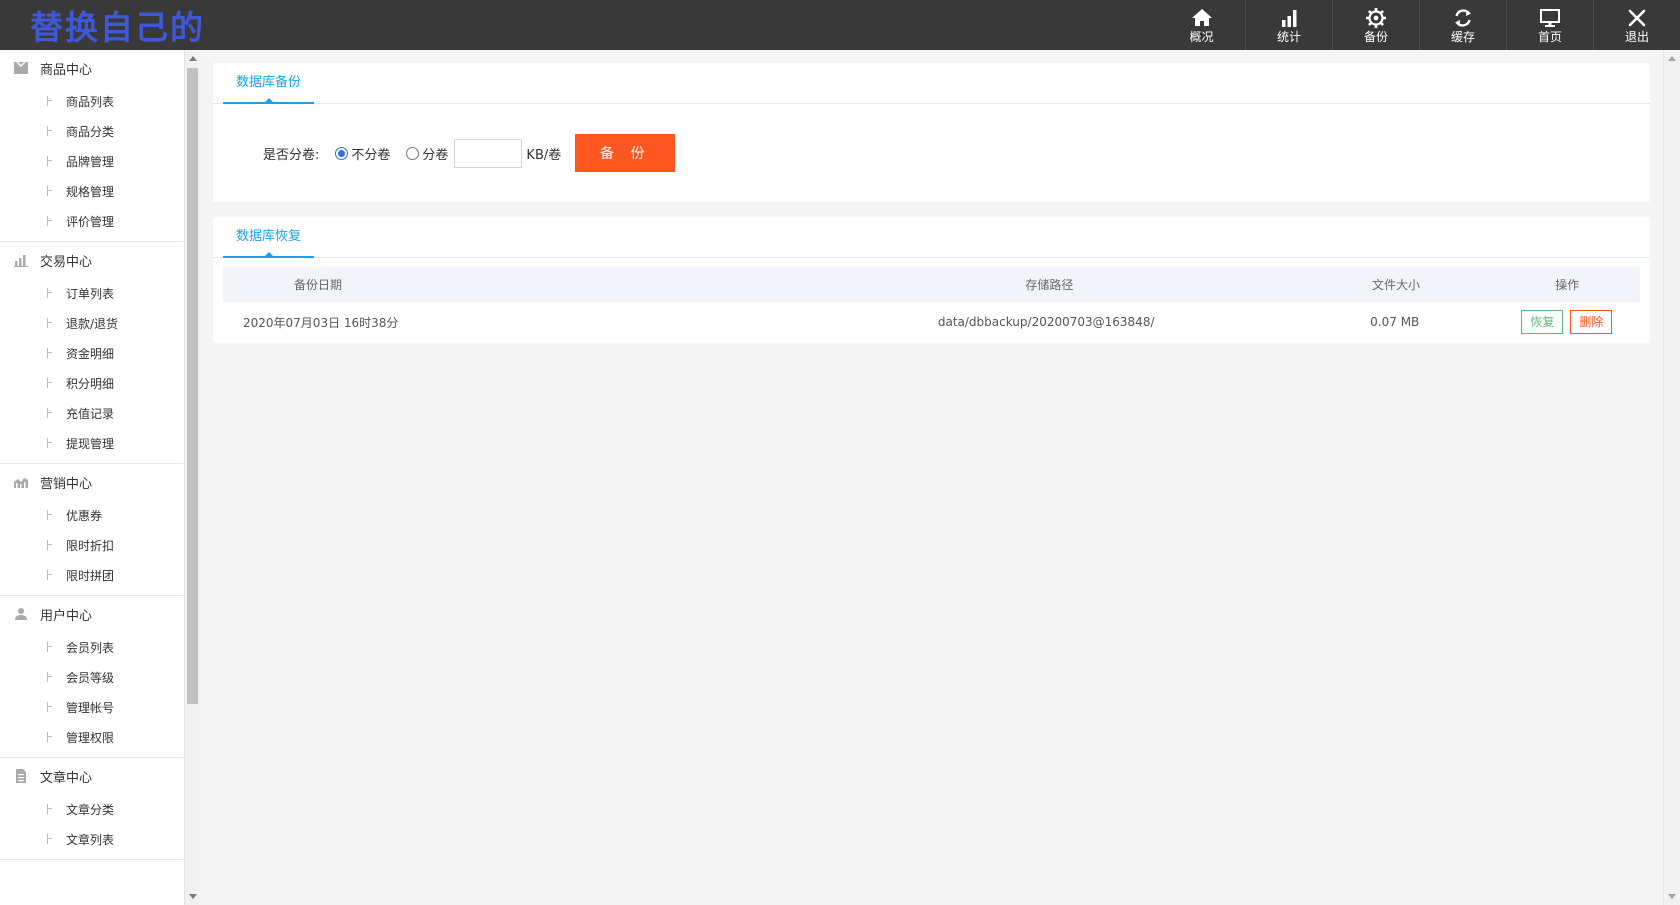  I want to click on sidebar-item-refunds: 退款/退货, so click(91, 323).